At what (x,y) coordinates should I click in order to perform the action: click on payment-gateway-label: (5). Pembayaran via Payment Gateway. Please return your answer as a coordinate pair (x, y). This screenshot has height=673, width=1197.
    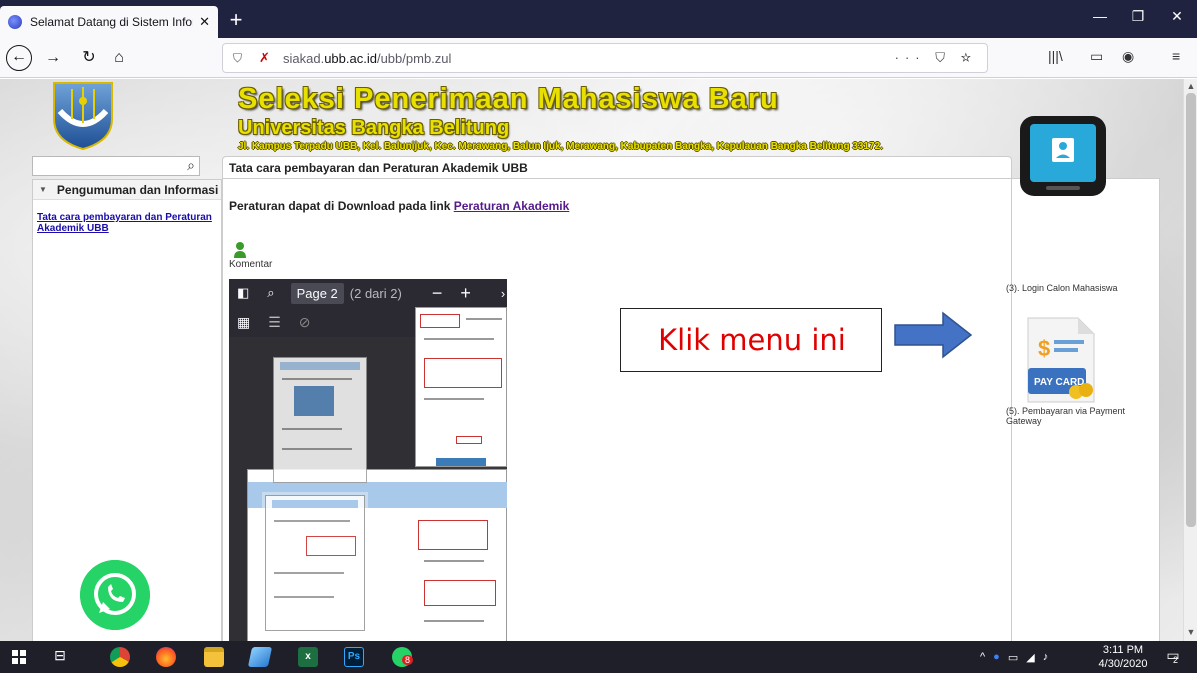
    Looking at the image, I should click on (1081, 416).